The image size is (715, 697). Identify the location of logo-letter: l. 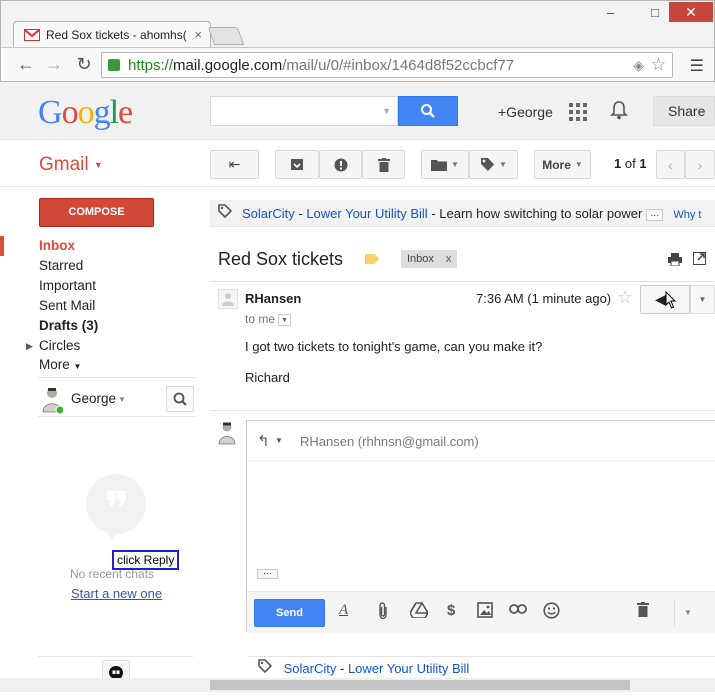
(114, 112).